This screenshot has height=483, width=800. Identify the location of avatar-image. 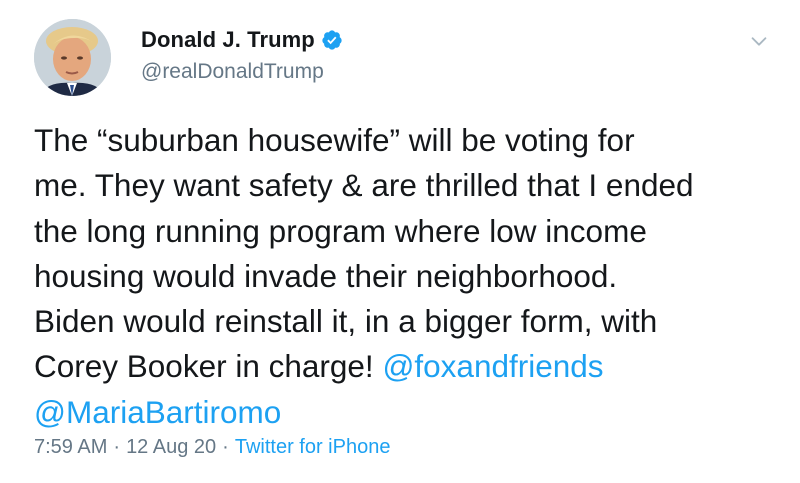
(72, 57).